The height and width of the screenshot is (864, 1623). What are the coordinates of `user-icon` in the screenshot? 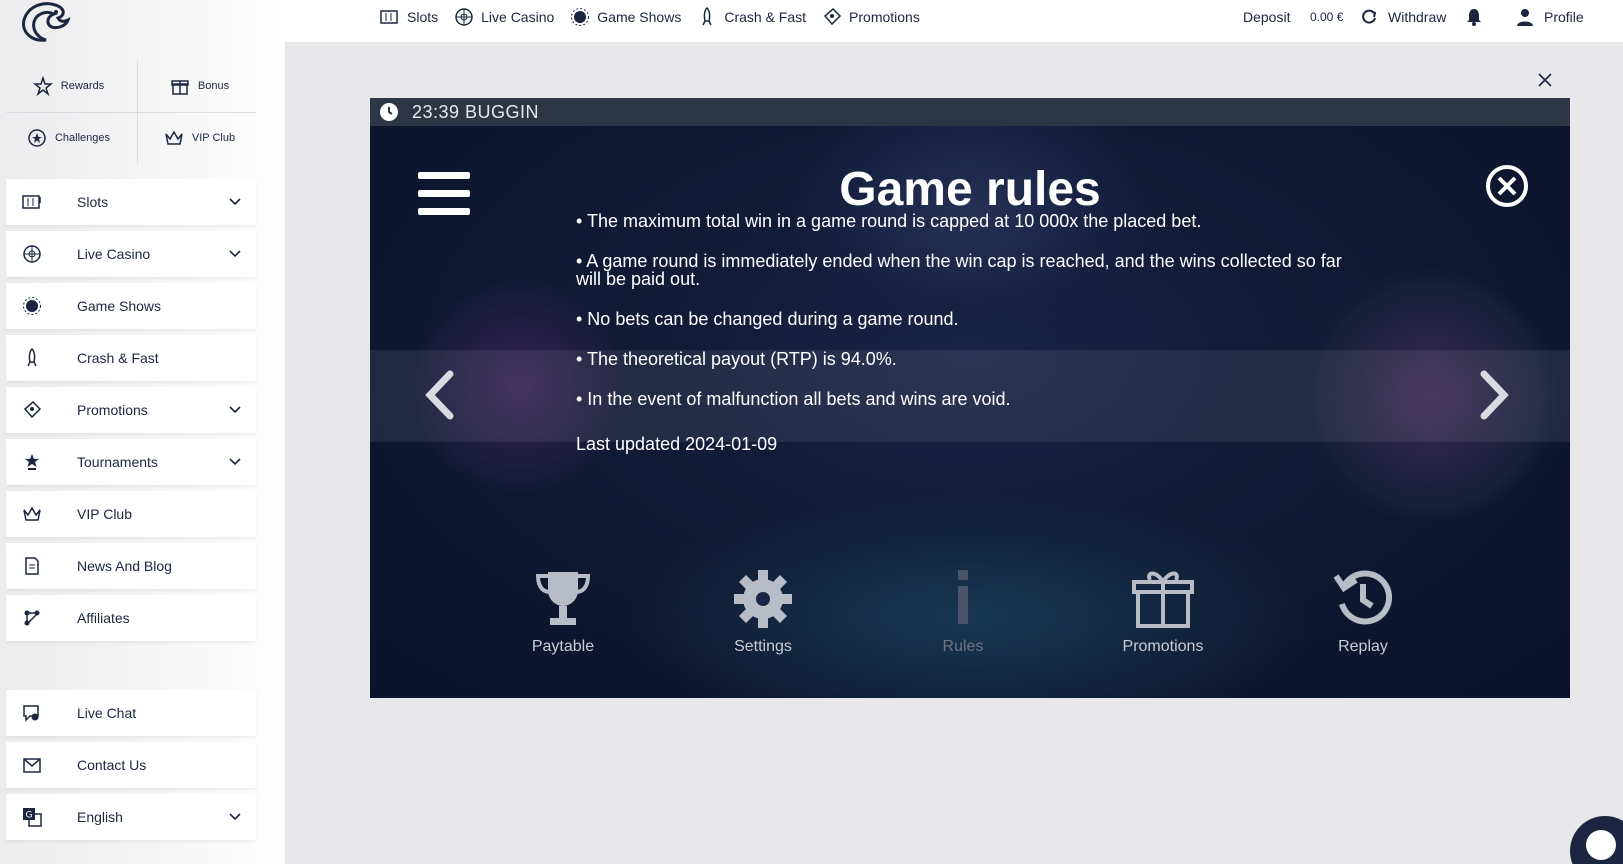 It's located at (1525, 17).